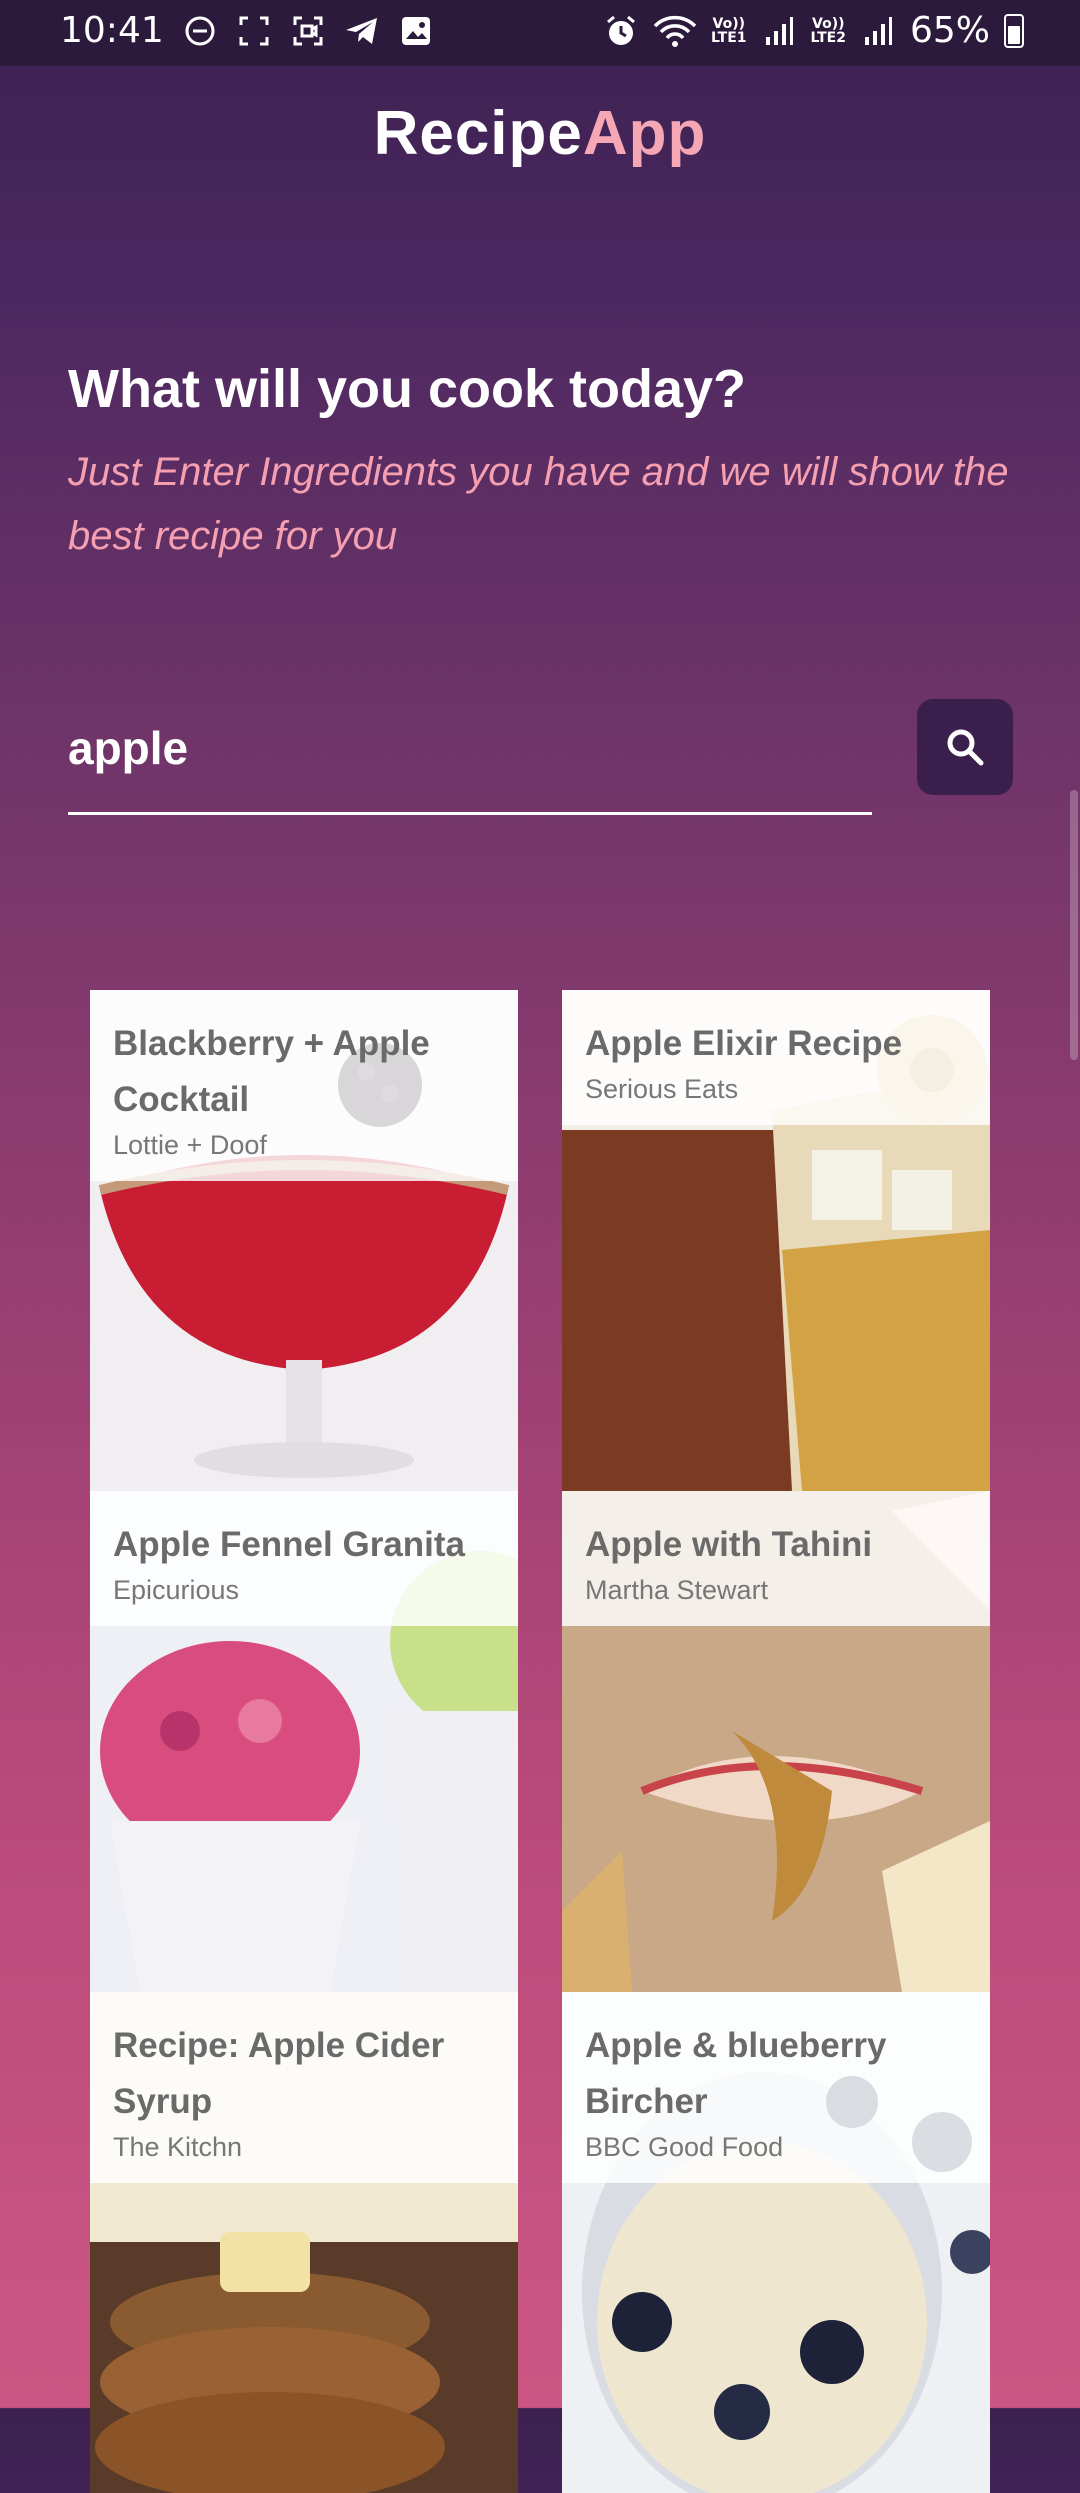 The width and height of the screenshot is (1080, 2493). I want to click on recipe-info: Apple with Tahini Martha Stewart, so click(776, 1558).